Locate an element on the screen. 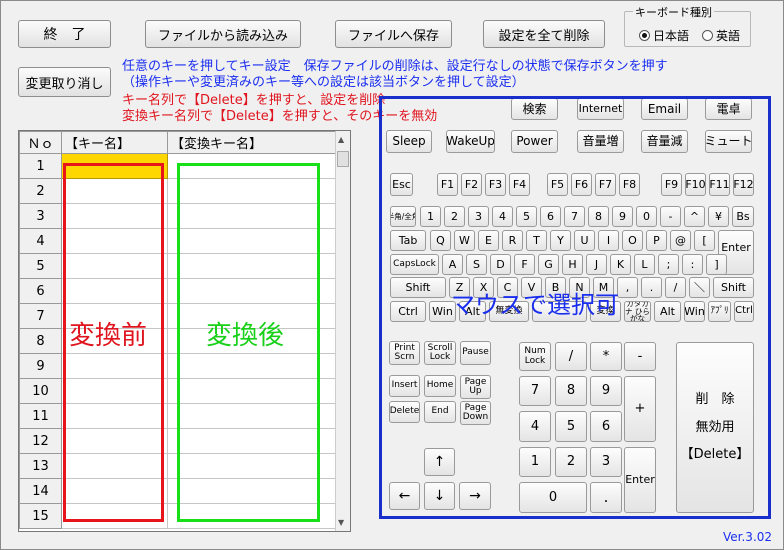 The image size is (784, 550). radio-english: 英語 is located at coordinates (721, 35).